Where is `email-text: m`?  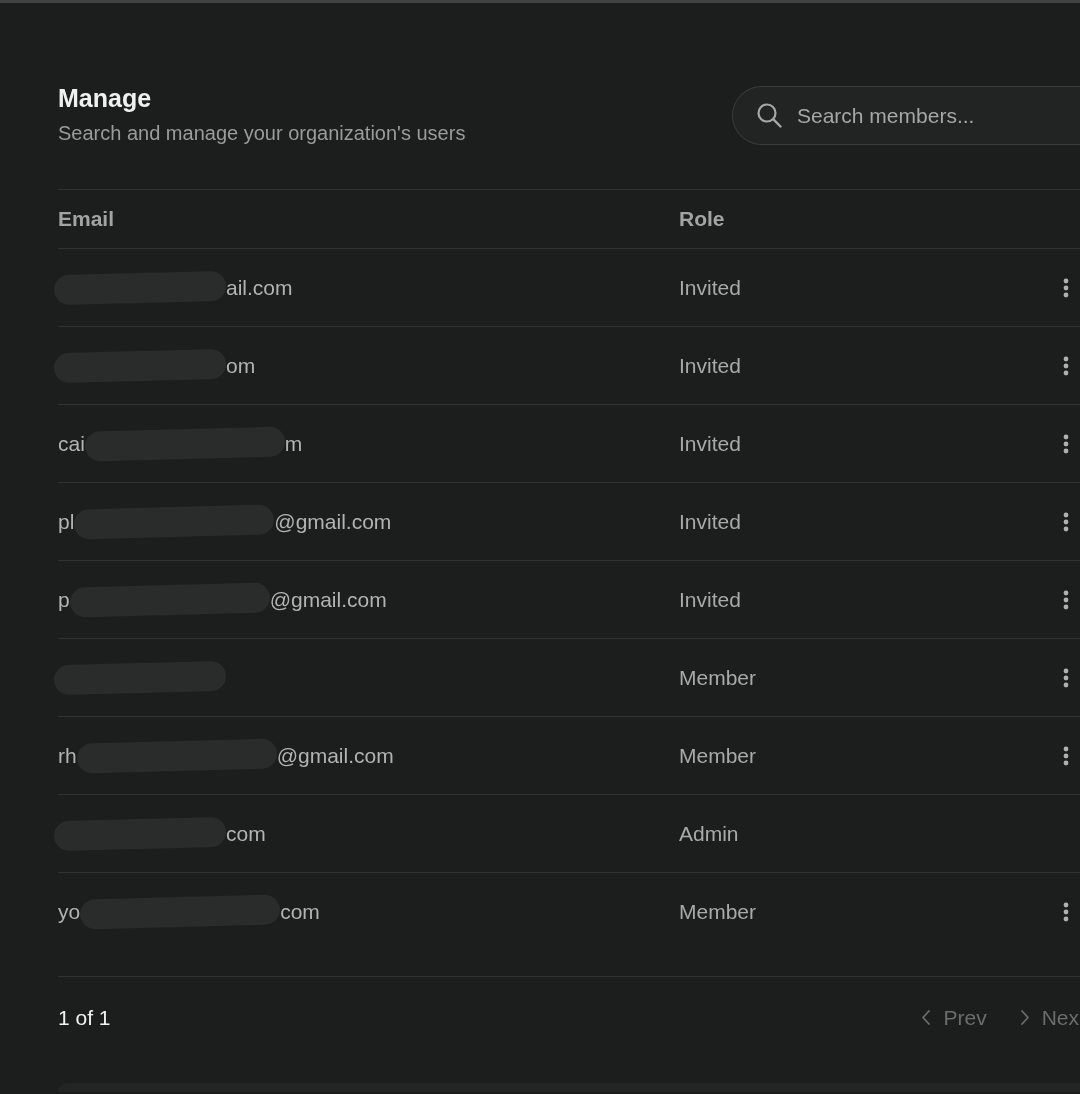
email-text: m is located at coordinates (293, 443).